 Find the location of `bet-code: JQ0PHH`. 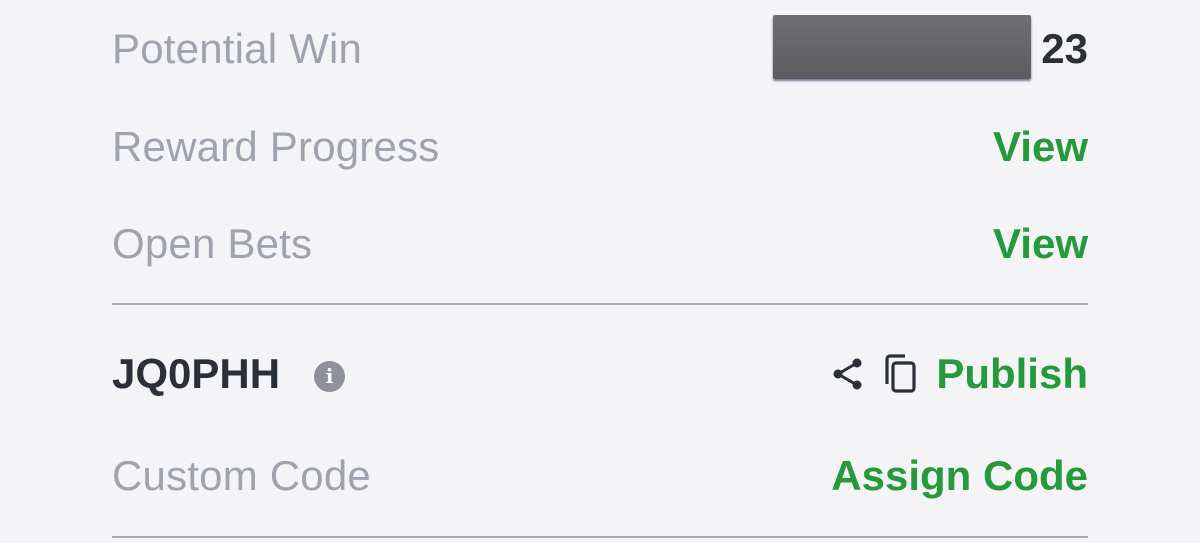

bet-code: JQ0PHH is located at coordinates (196, 373).